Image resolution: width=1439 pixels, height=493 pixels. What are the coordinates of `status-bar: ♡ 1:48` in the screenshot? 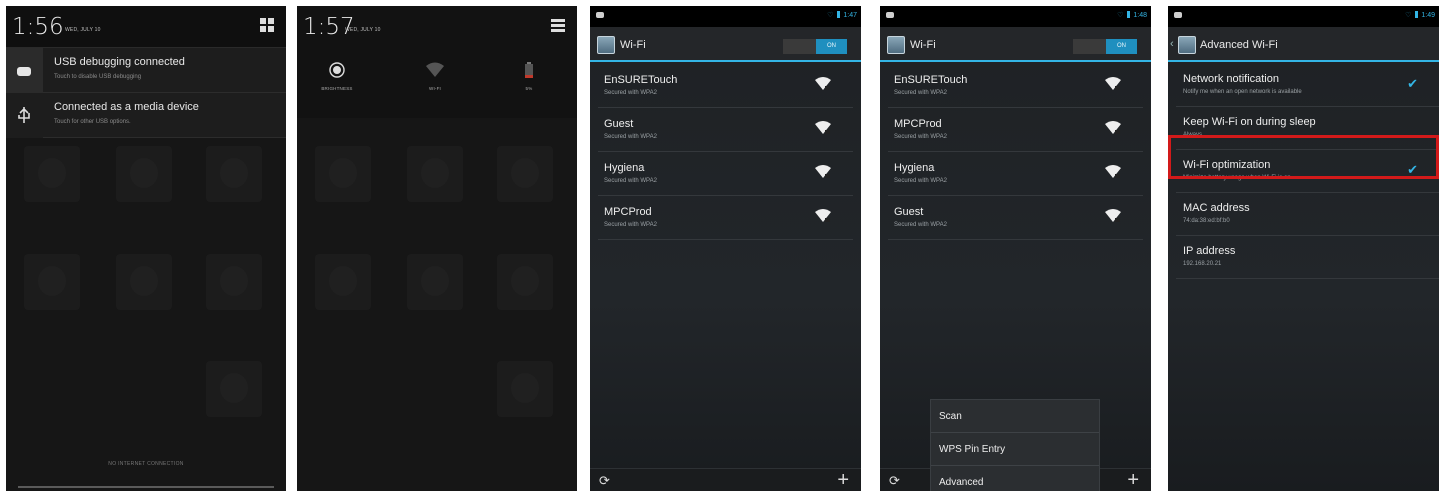 It's located at (1015, 16).